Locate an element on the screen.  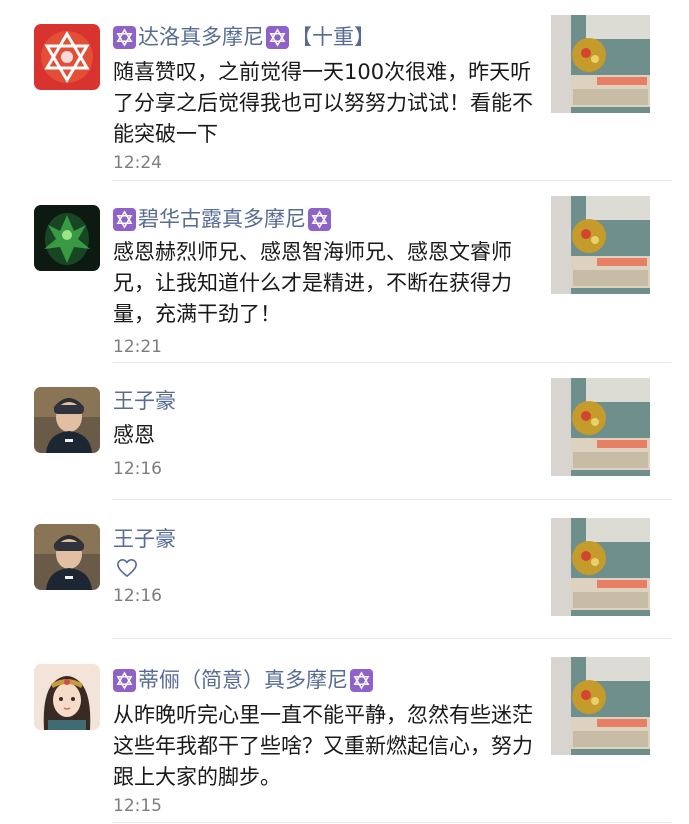
comment-time: 12:15 is located at coordinates (137, 806).